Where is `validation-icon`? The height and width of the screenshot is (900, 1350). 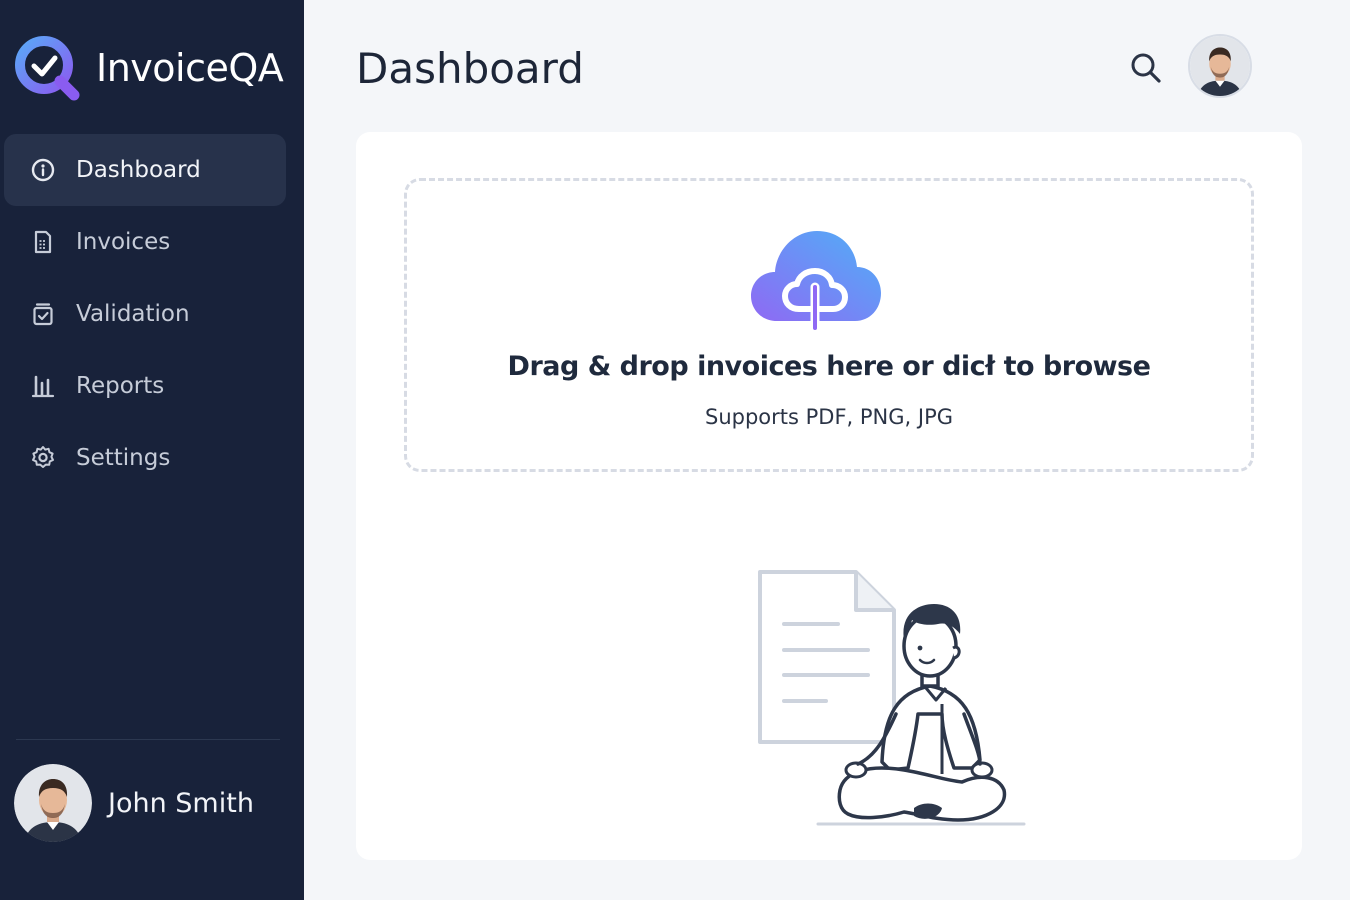
validation-icon is located at coordinates (43, 314).